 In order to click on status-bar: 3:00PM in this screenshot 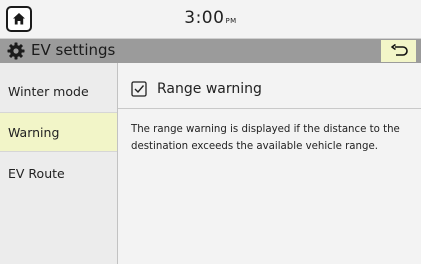, I will do `click(210, 19)`.